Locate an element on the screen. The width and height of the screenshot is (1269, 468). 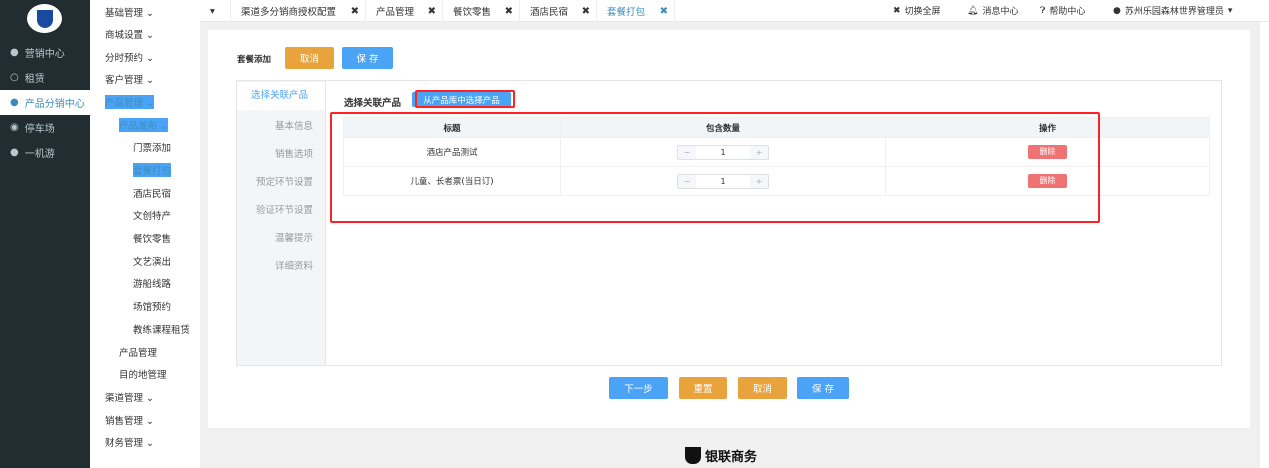
step-tab-tips: 温馨提示 is located at coordinates (294, 237).